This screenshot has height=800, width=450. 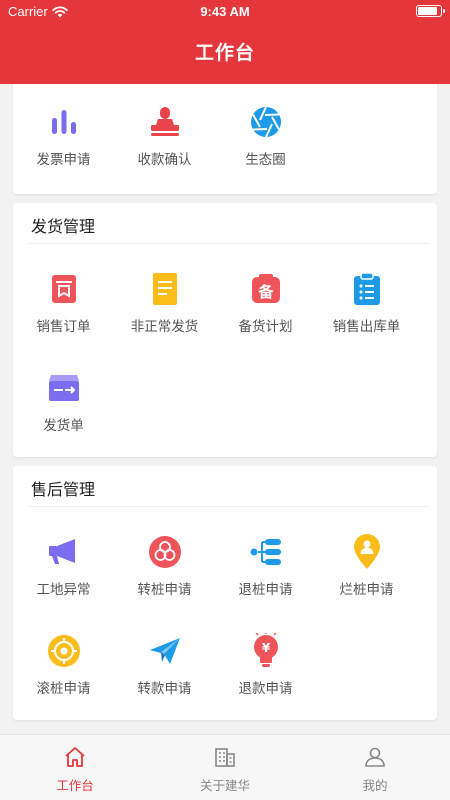 What do you see at coordinates (375, 757) in the screenshot?
I see `user-icon` at bounding box center [375, 757].